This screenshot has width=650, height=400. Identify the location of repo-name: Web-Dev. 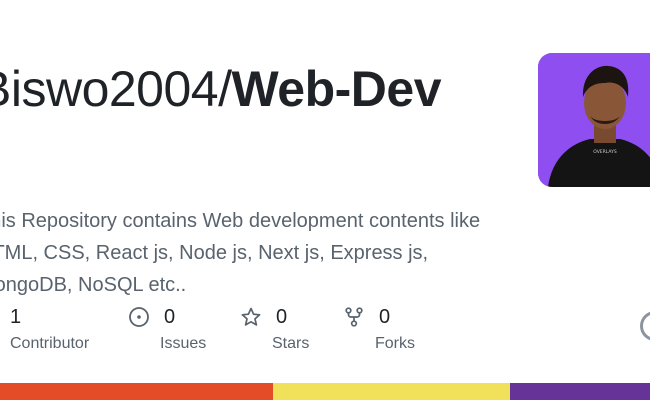
(337, 89).